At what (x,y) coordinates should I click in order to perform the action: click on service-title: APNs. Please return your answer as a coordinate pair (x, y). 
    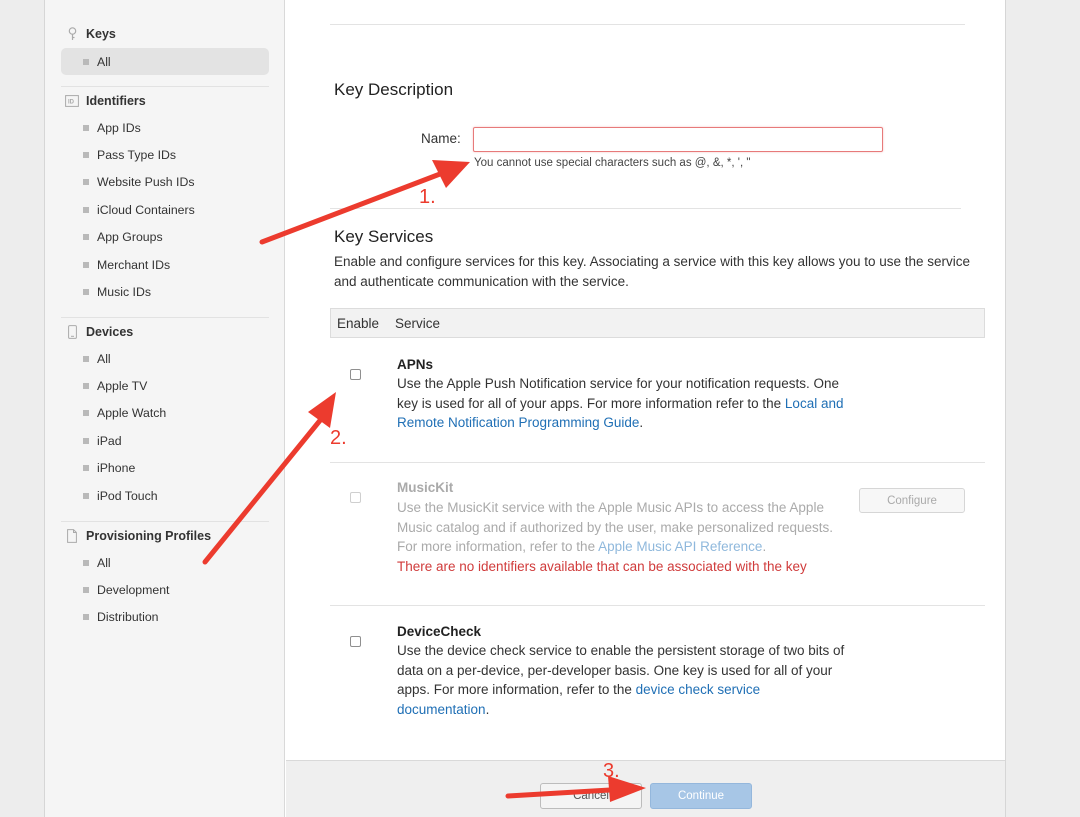
    Looking at the image, I should click on (415, 364).